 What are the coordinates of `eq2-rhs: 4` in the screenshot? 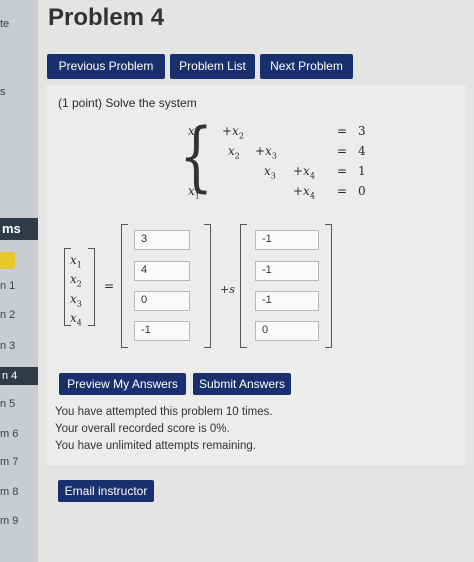 It's located at (362, 151).